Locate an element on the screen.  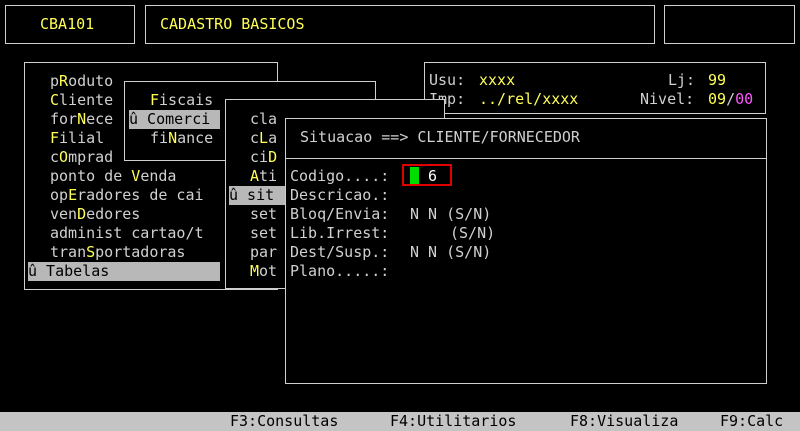
menu-item-ponto-de-venda: ponto de Venda is located at coordinates (113, 176).